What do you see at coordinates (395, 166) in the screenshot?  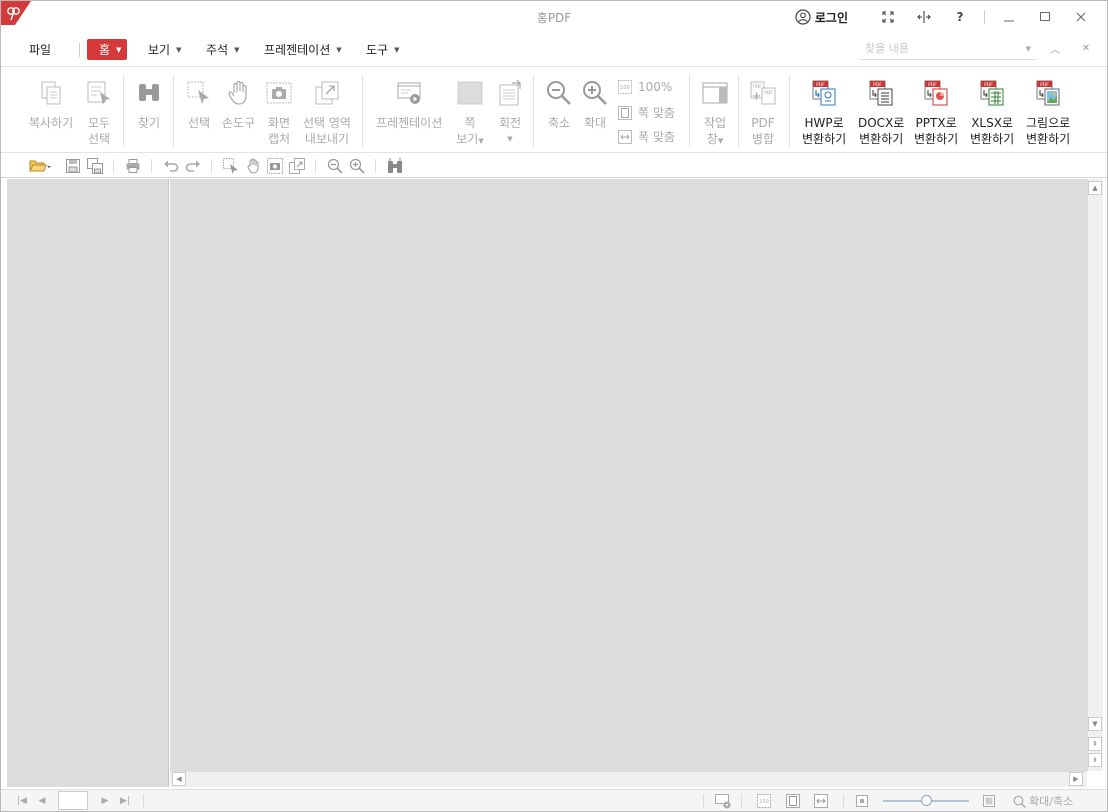 I see `find-icon` at bounding box center [395, 166].